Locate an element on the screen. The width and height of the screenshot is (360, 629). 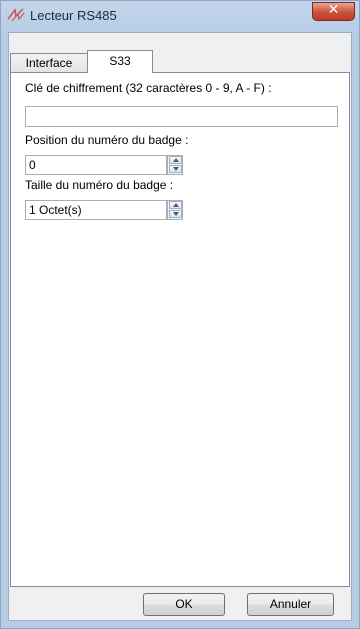
badge-size-spinner is located at coordinates (175, 210).